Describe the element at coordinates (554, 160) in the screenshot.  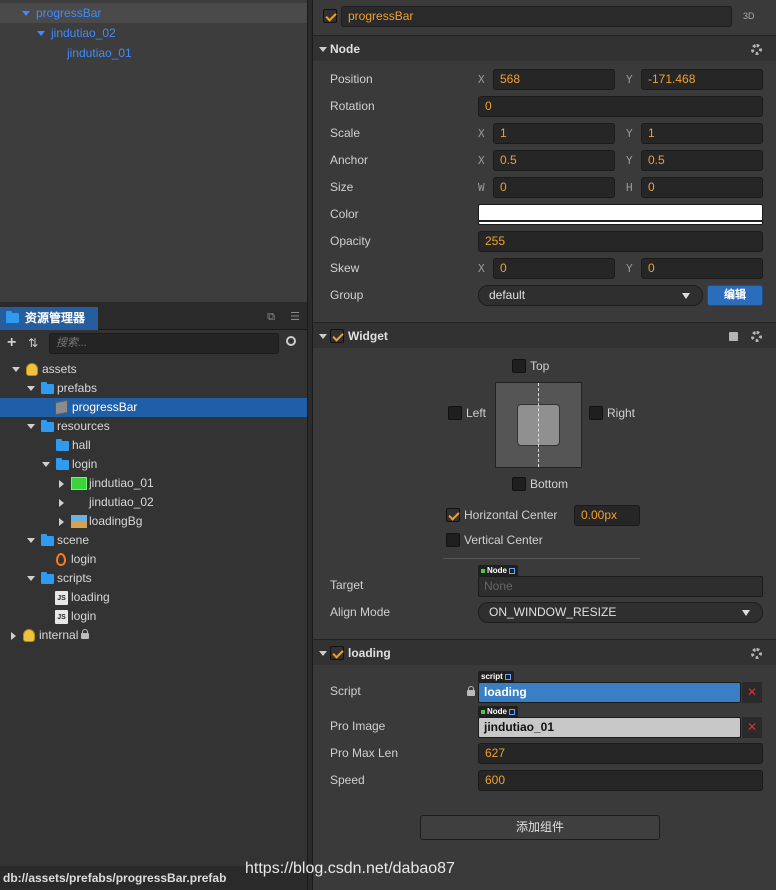
I see `anchor-x-input: 0.5` at that location.